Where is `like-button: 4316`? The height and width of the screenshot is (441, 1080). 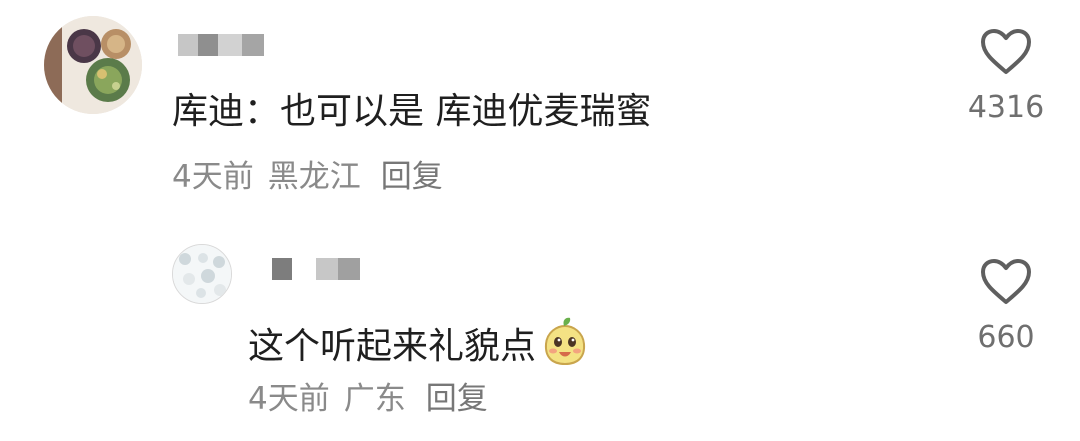
like-button: 4316 is located at coordinates (1006, 77).